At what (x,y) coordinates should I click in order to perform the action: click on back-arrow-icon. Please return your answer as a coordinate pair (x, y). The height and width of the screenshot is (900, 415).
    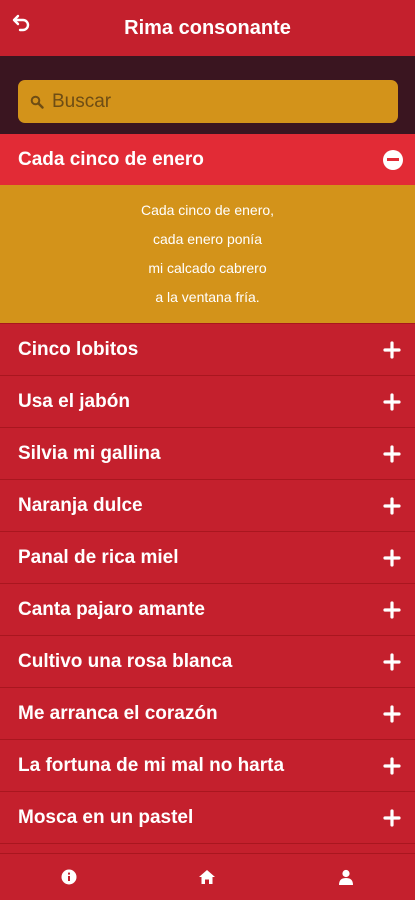
    Looking at the image, I should click on (22, 23).